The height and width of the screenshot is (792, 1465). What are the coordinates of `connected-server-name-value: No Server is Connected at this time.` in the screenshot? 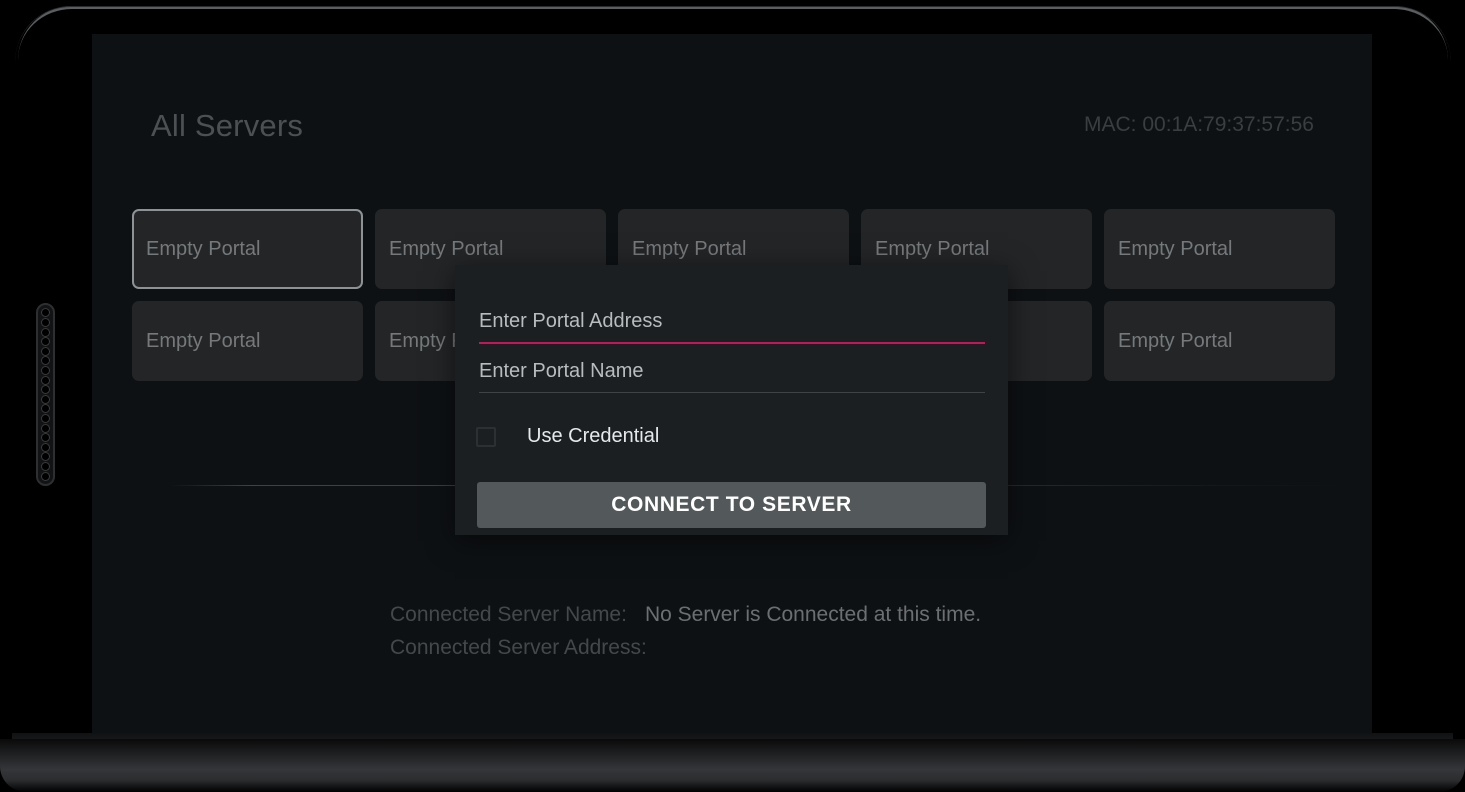 It's located at (813, 614).